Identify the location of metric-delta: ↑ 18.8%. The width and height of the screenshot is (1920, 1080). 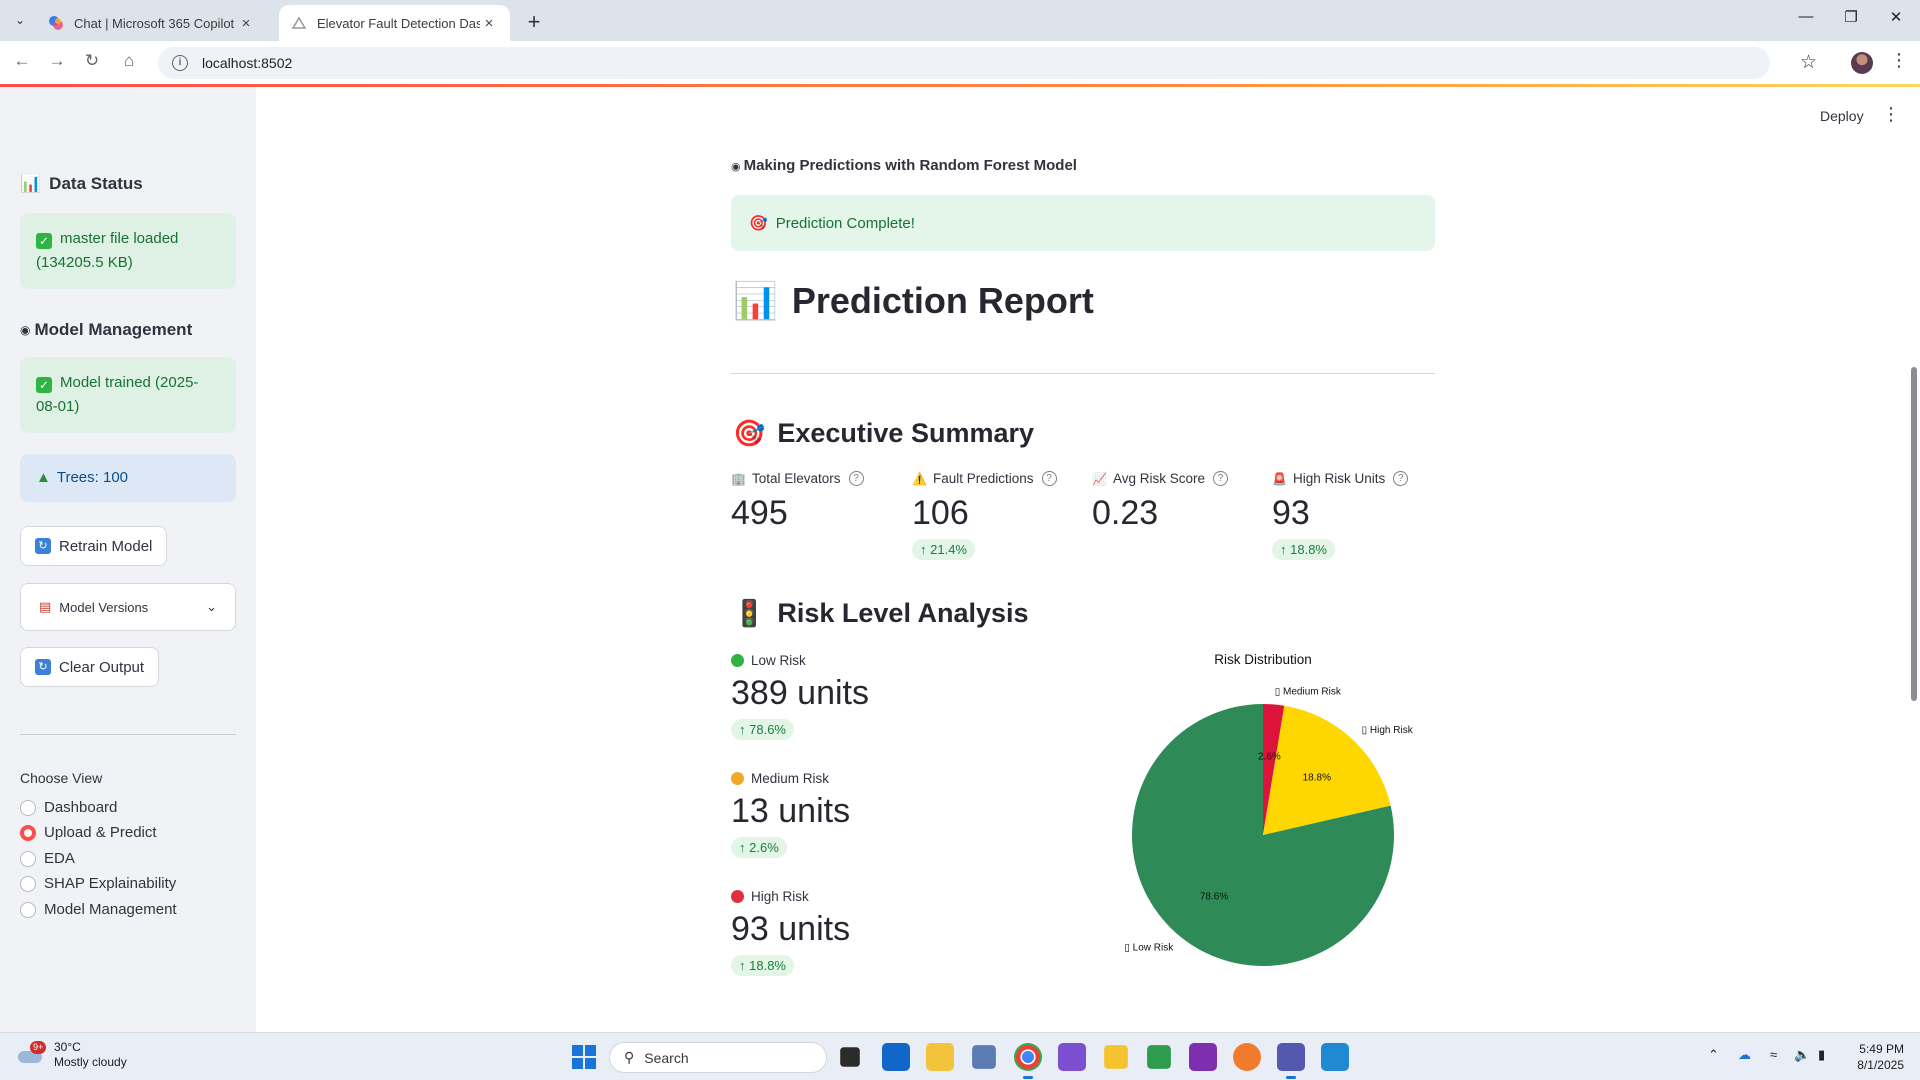
(1303, 549).